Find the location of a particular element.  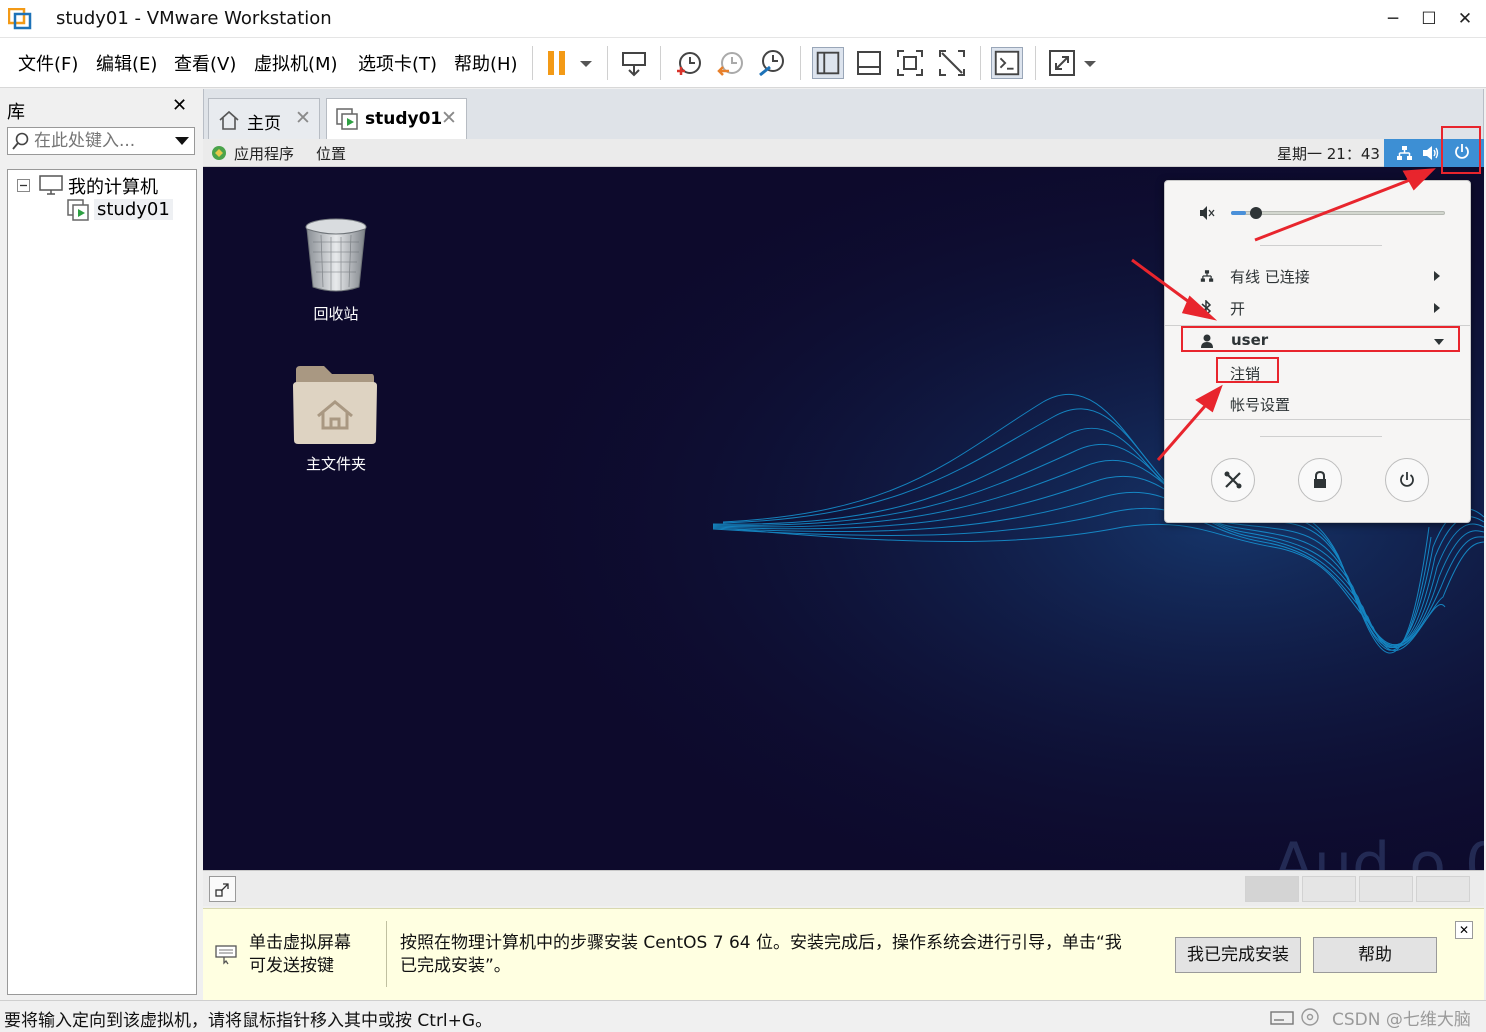

hint-close-button: ✕ is located at coordinates (1464, 930).